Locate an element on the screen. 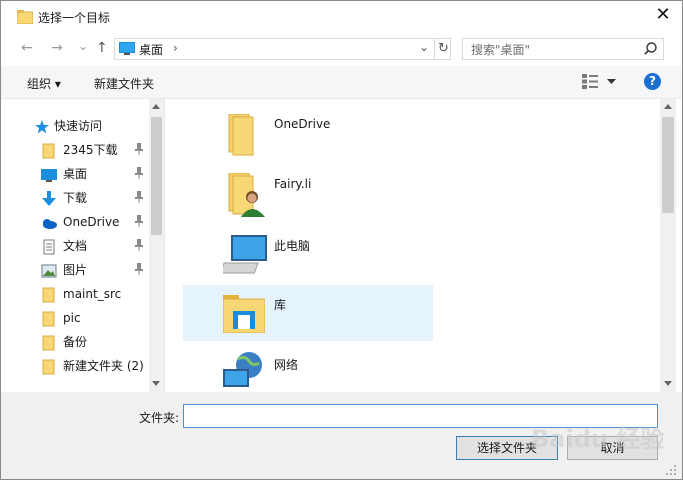 The width and height of the screenshot is (683, 480). refresh-button: ↻ is located at coordinates (443, 49).